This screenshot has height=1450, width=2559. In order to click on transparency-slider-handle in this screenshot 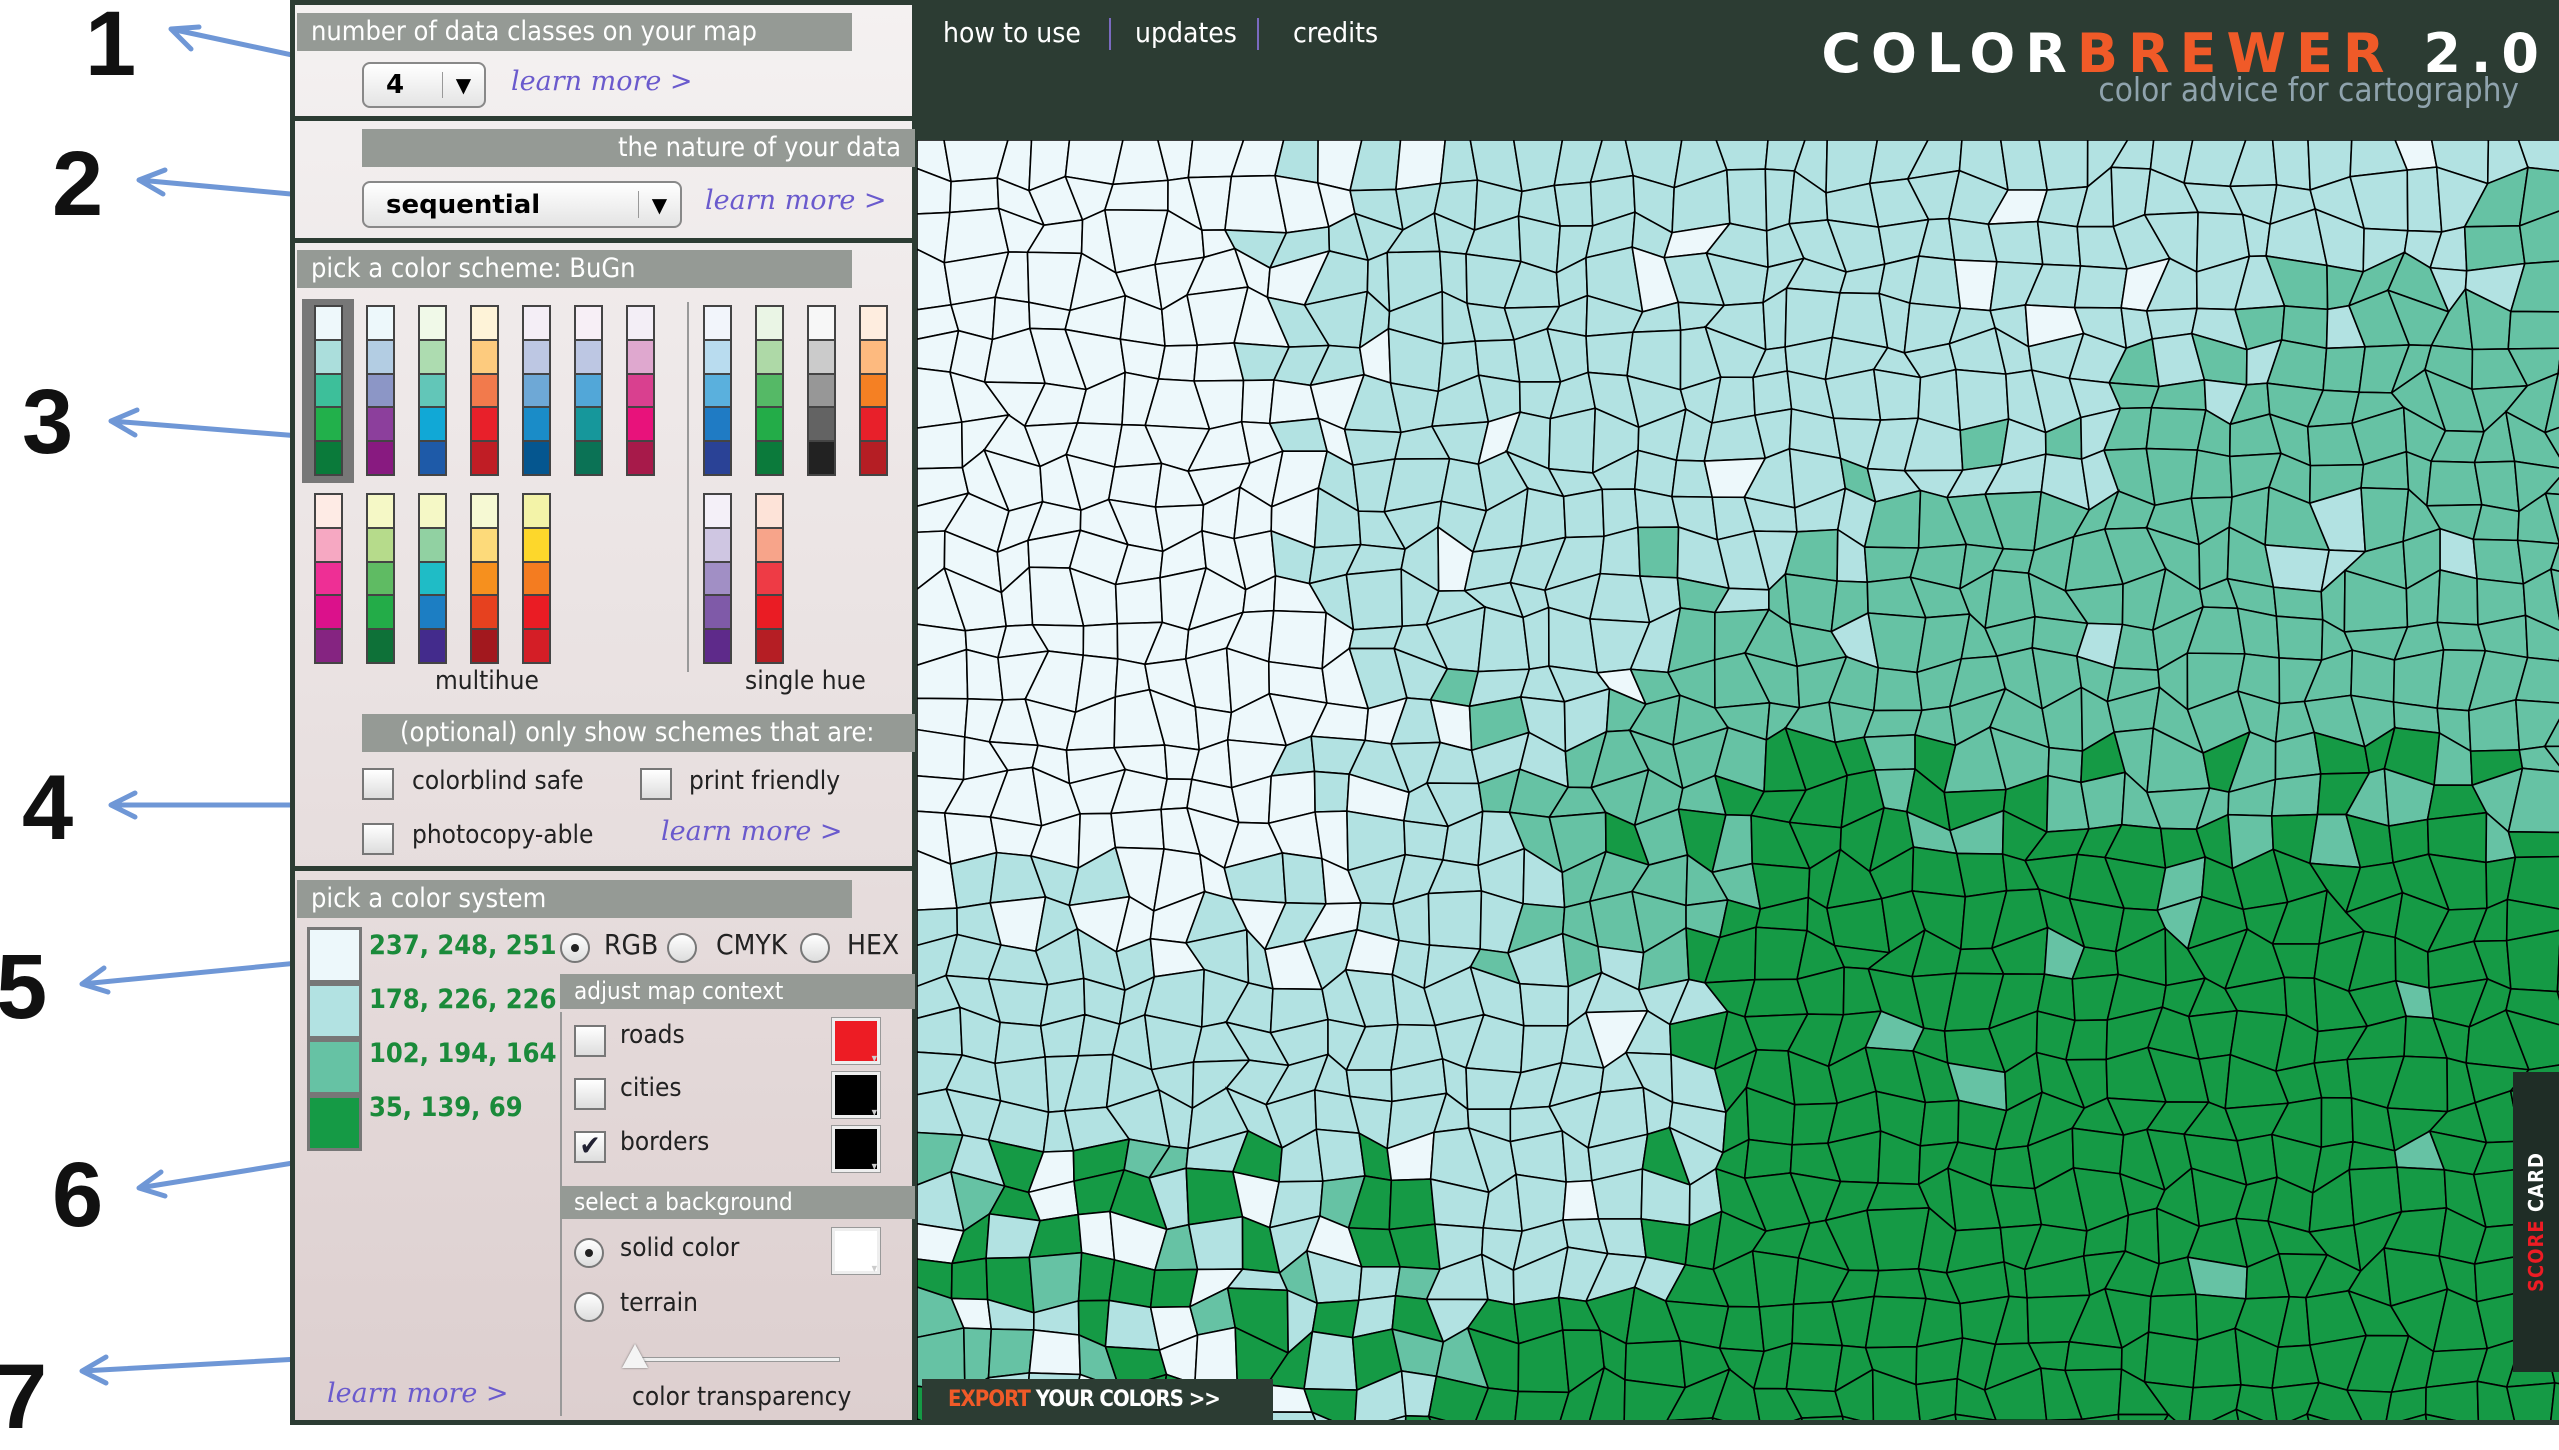, I will do `click(635, 1356)`.